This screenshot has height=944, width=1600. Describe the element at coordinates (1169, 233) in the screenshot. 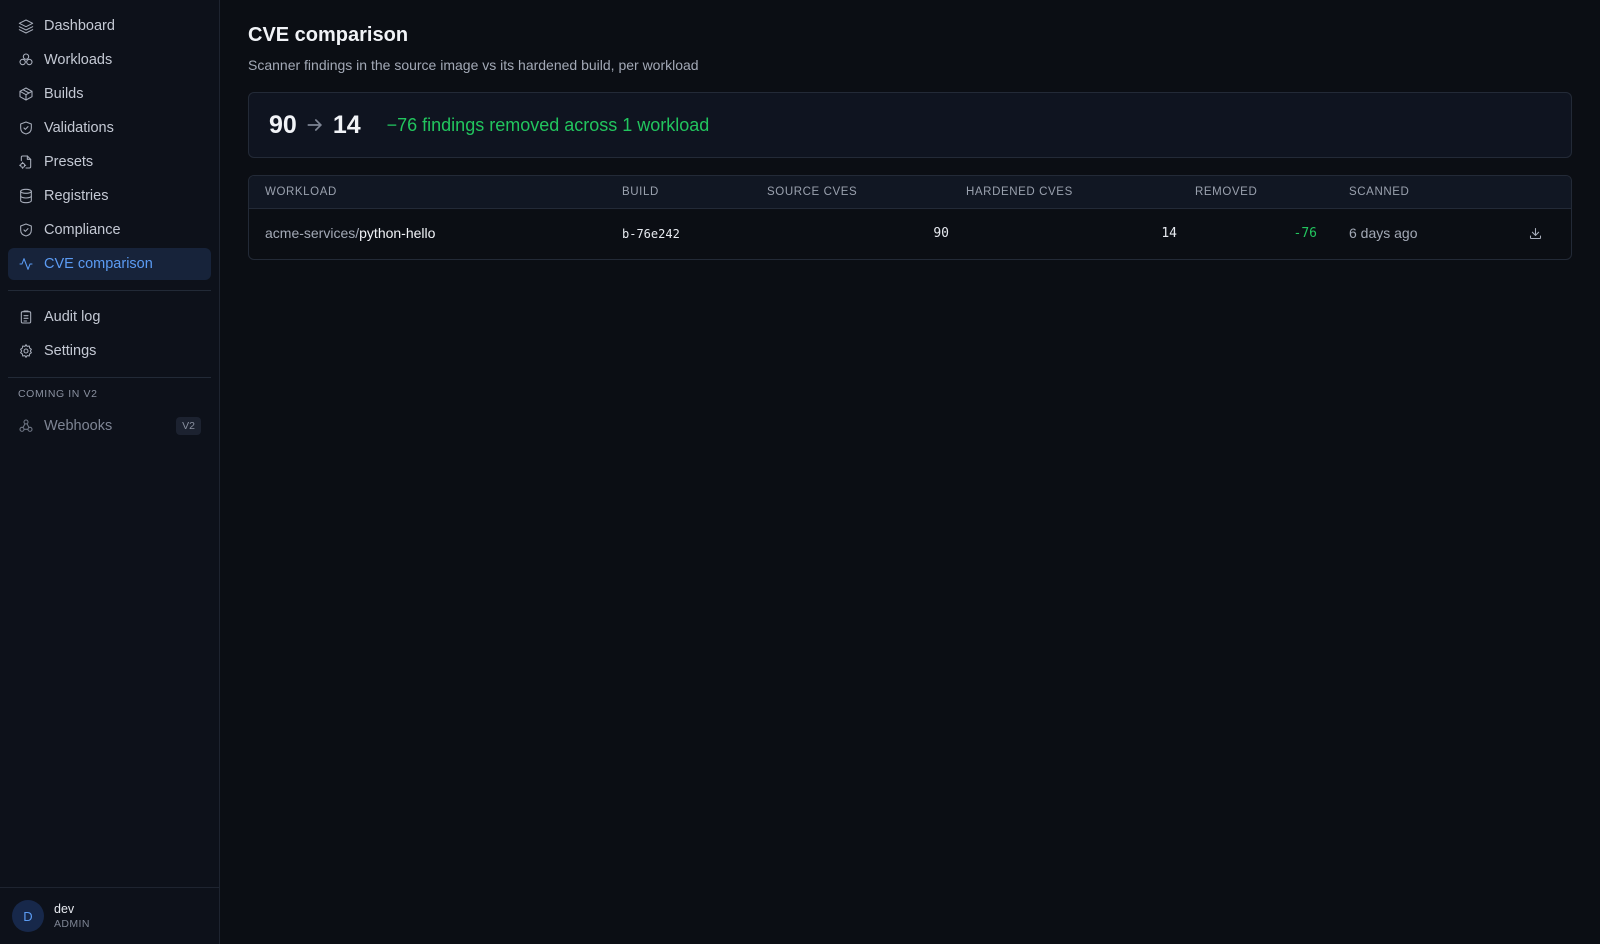

I see `hardened-cves-value: 14` at that location.